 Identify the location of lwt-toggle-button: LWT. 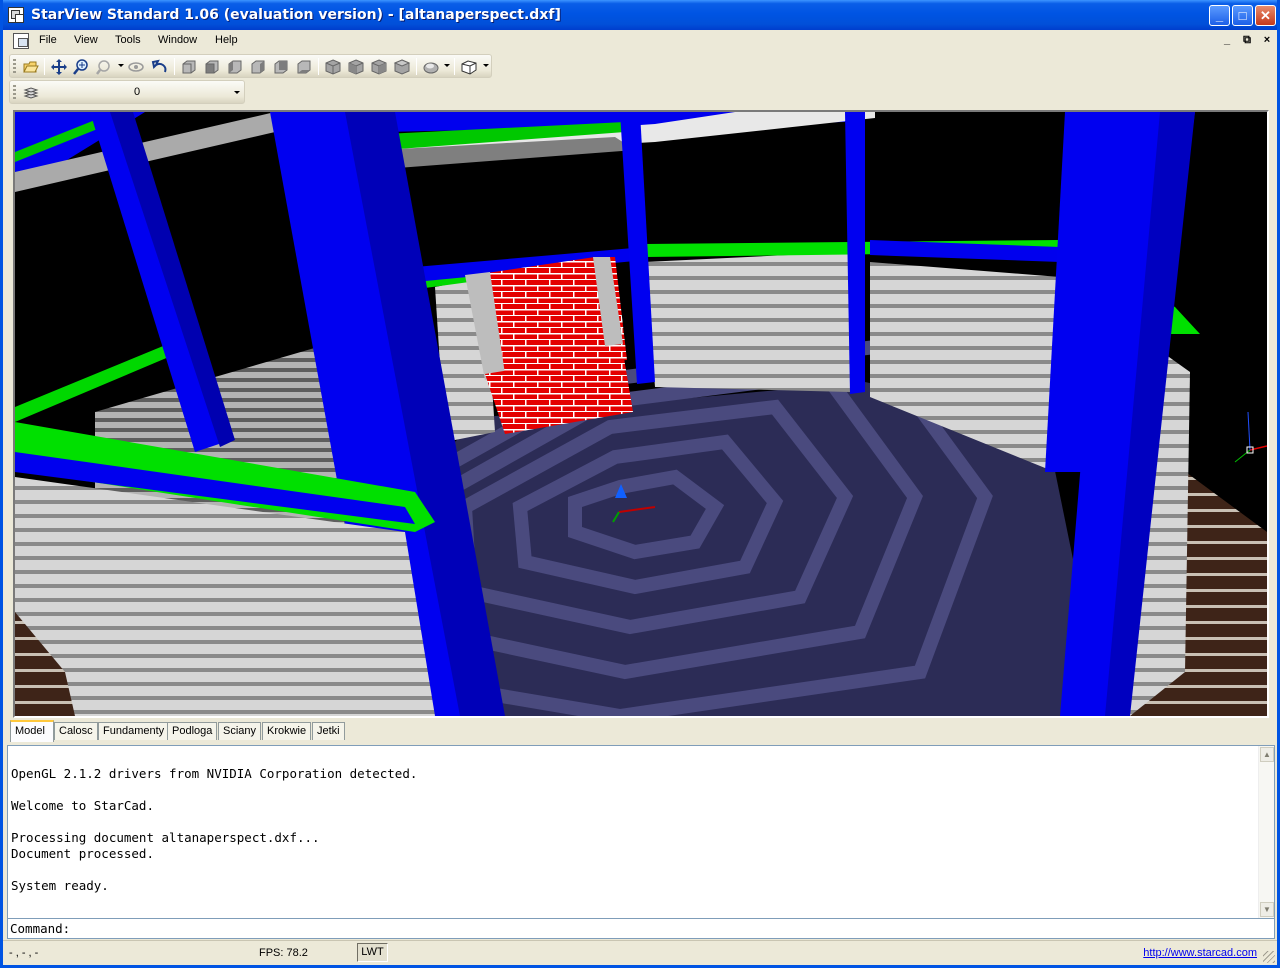
(372, 952).